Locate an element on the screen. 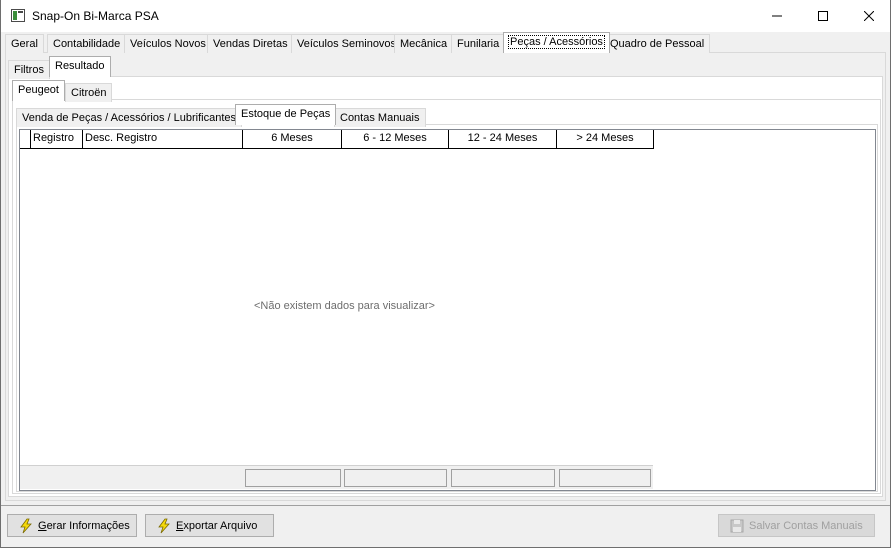 The image size is (891, 548). generate-information-button: Gerar Informações is located at coordinates (72, 525).